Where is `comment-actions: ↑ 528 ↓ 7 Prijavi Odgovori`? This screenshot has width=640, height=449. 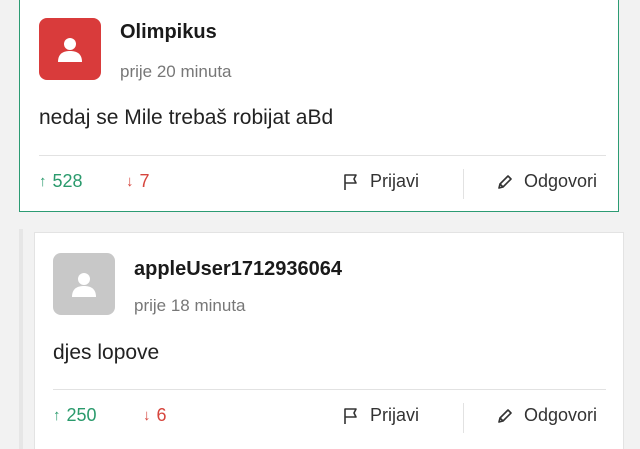 comment-actions: ↑ 528 ↓ 7 Prijavi Odgovori is located at coordinates (319, 184).